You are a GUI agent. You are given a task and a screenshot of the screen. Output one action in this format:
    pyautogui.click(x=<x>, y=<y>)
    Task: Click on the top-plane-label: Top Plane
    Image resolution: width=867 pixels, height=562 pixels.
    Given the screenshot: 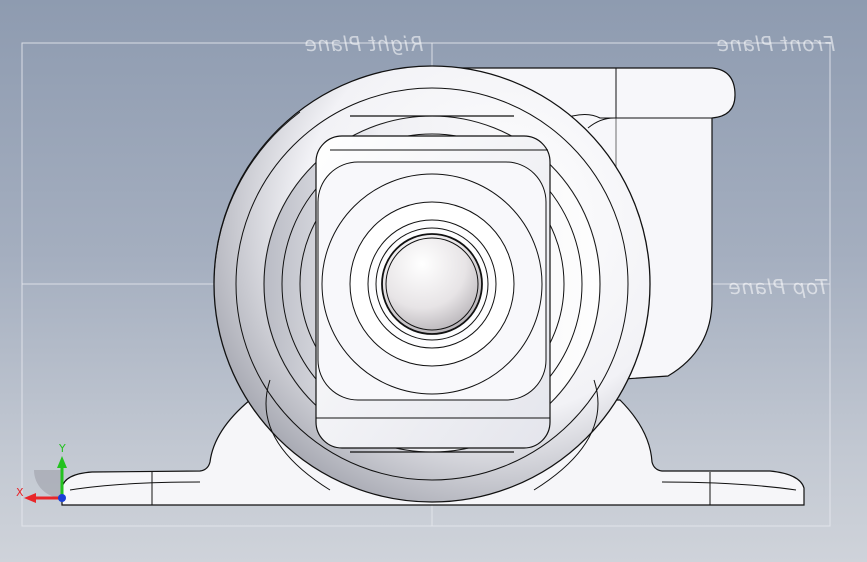 What is the action you would take?
    pyautogui.click(x=778, y=287)
    